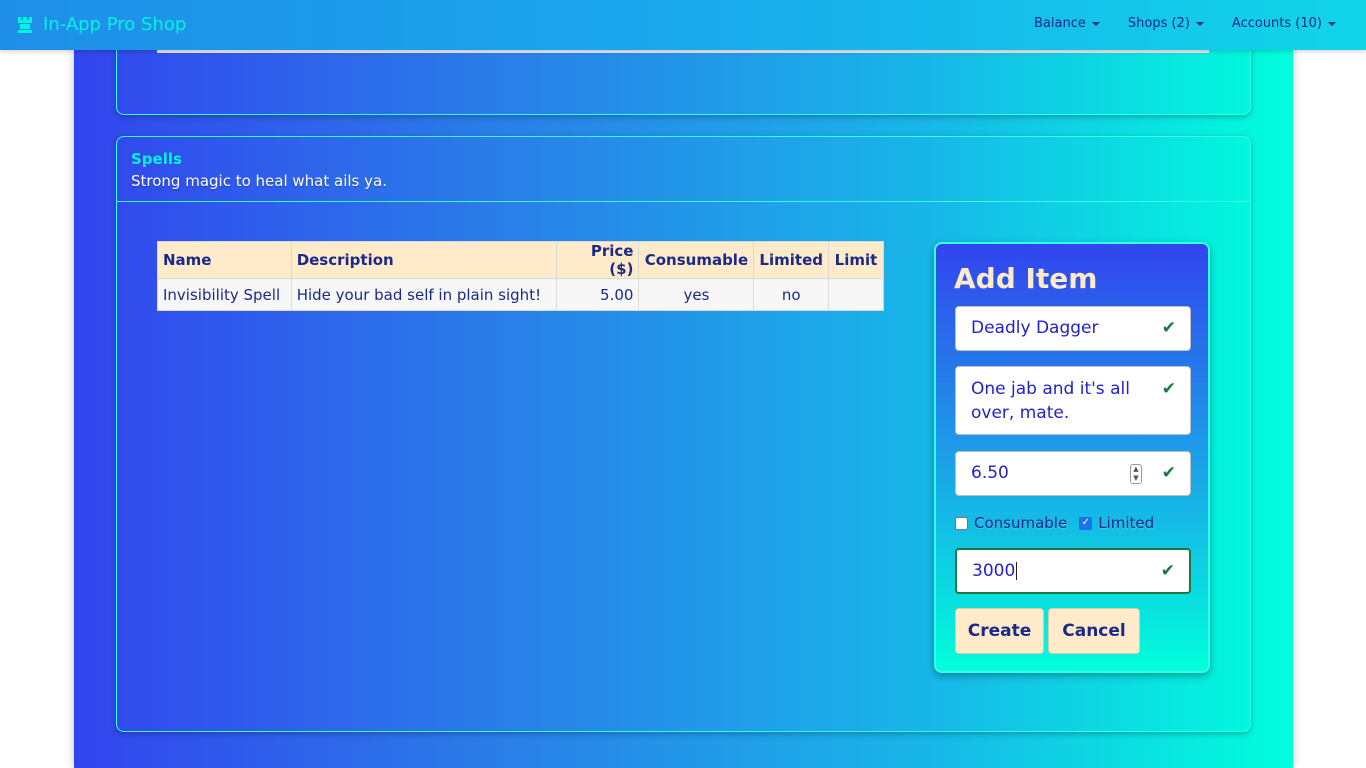 The image size is (1366, 768). Describe the element at coordinates (1021, 523) in the screenshot. I see `consumable-label: Consumable` at that location.